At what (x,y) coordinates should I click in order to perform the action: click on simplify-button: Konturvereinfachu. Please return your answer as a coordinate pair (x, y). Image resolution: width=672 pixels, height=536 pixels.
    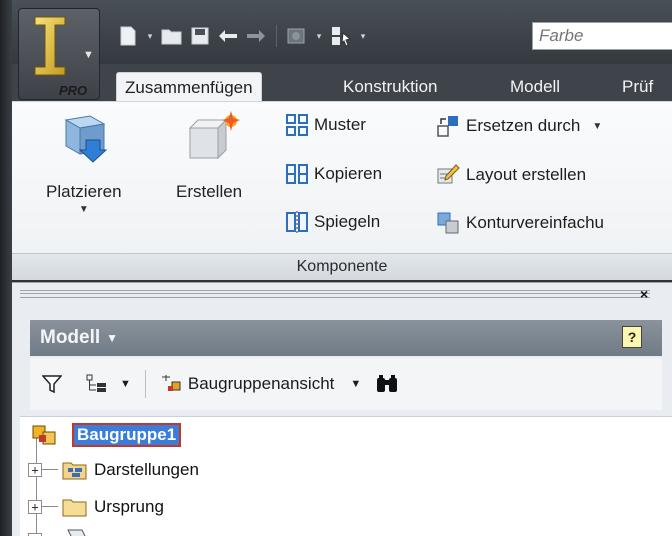
    Looking at the image, I should click on (520, 223).